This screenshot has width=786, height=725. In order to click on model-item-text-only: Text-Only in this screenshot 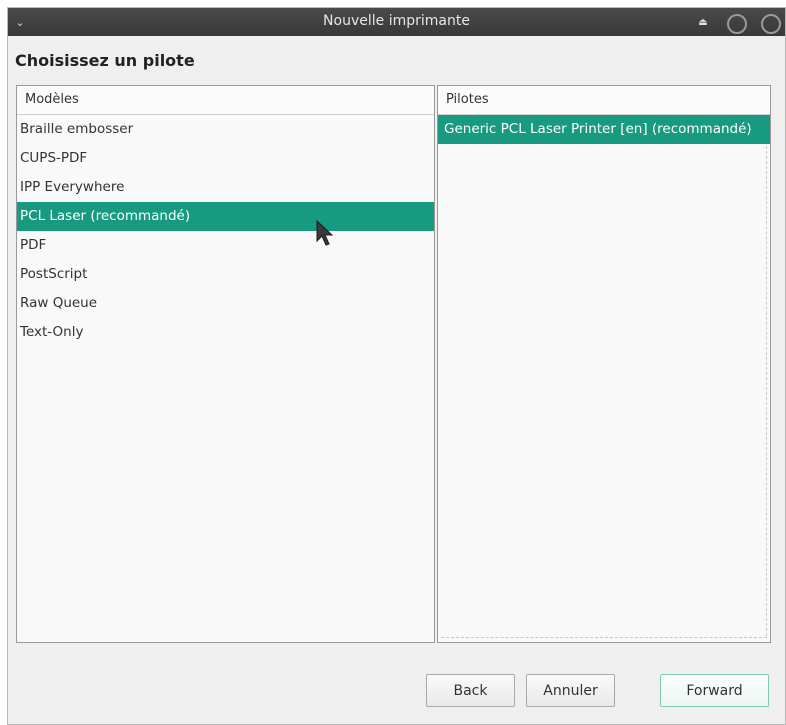, I will do `click(225, 332)`.